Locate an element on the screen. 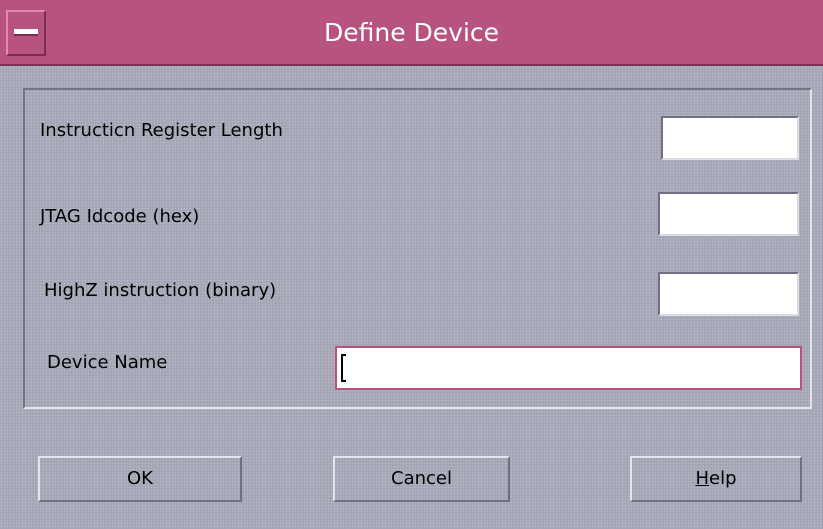  ok-button: OK is located at coordinates (140, 479).